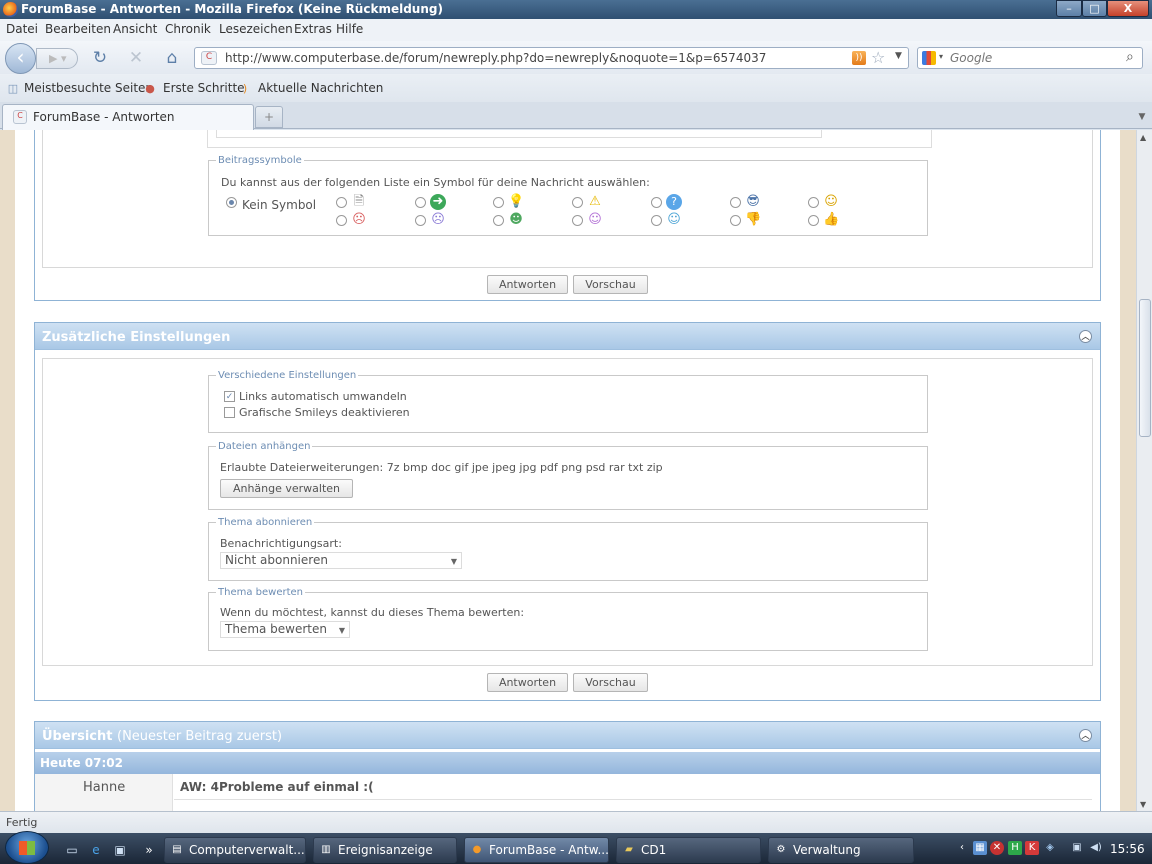 The image size is (1152, 864). I want to click on vertical-scrollbar: ▲ ▼, so click(1144, 470).